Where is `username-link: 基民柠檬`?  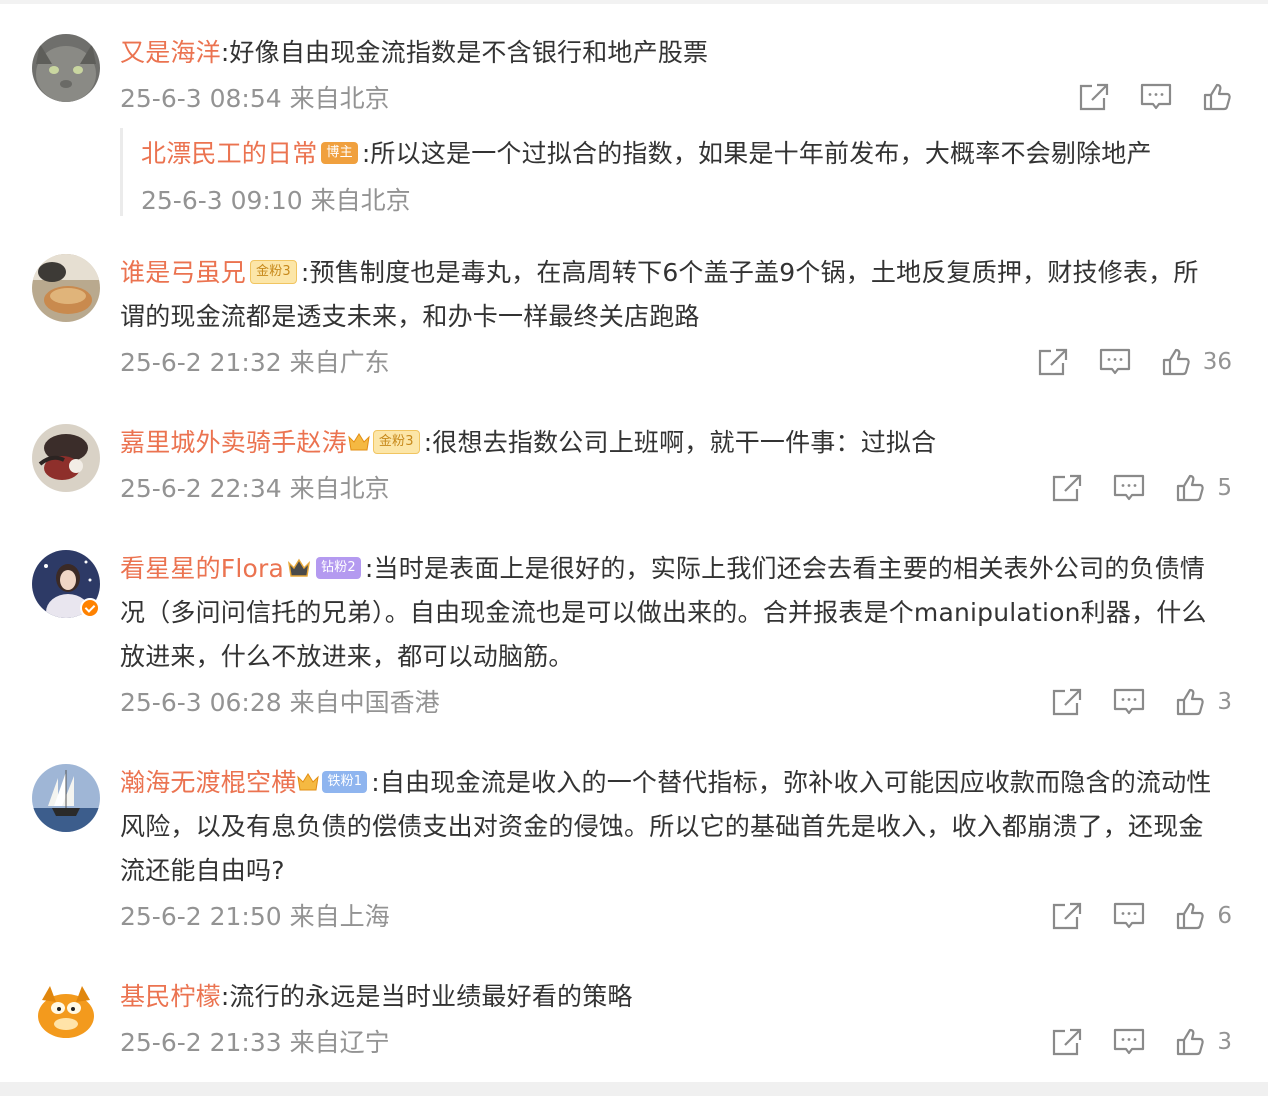
username-link: 基民柠檬 is located at coordinates (170, 996).